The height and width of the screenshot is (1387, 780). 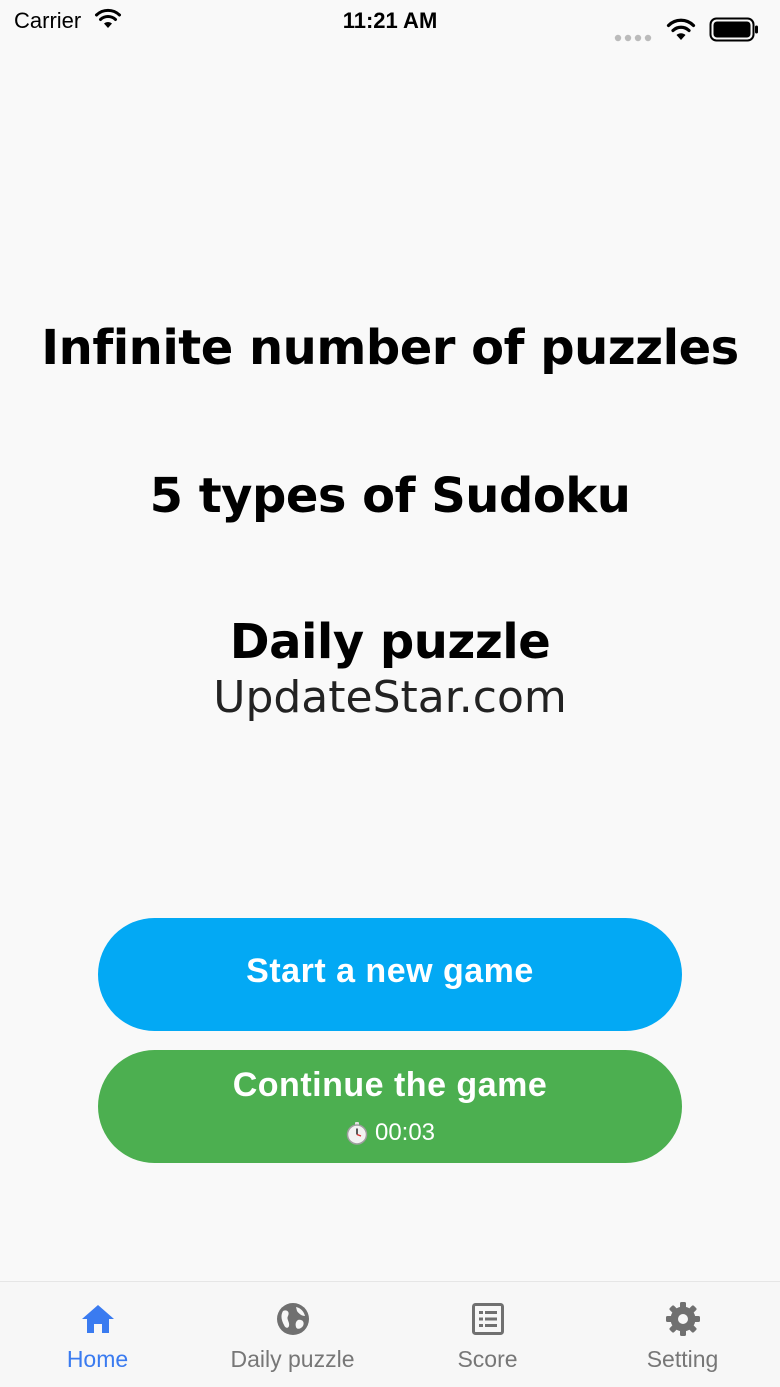 What do you see at coordinates (390, 642) in the screenshot?
I see `headline-daily-puzzle: Daily puzzle` at bounding box center [390, 642].